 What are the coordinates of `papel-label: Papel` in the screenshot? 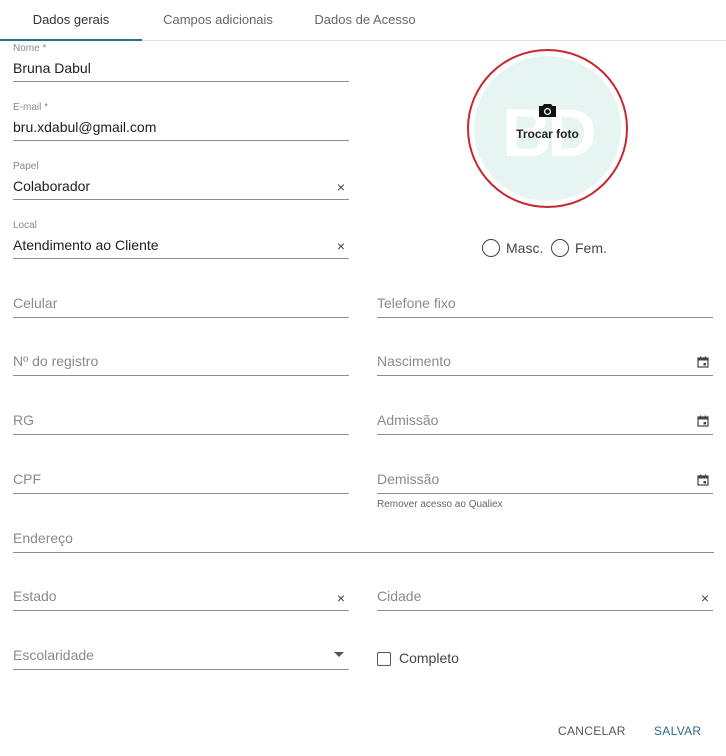 It's located at (26, 166).